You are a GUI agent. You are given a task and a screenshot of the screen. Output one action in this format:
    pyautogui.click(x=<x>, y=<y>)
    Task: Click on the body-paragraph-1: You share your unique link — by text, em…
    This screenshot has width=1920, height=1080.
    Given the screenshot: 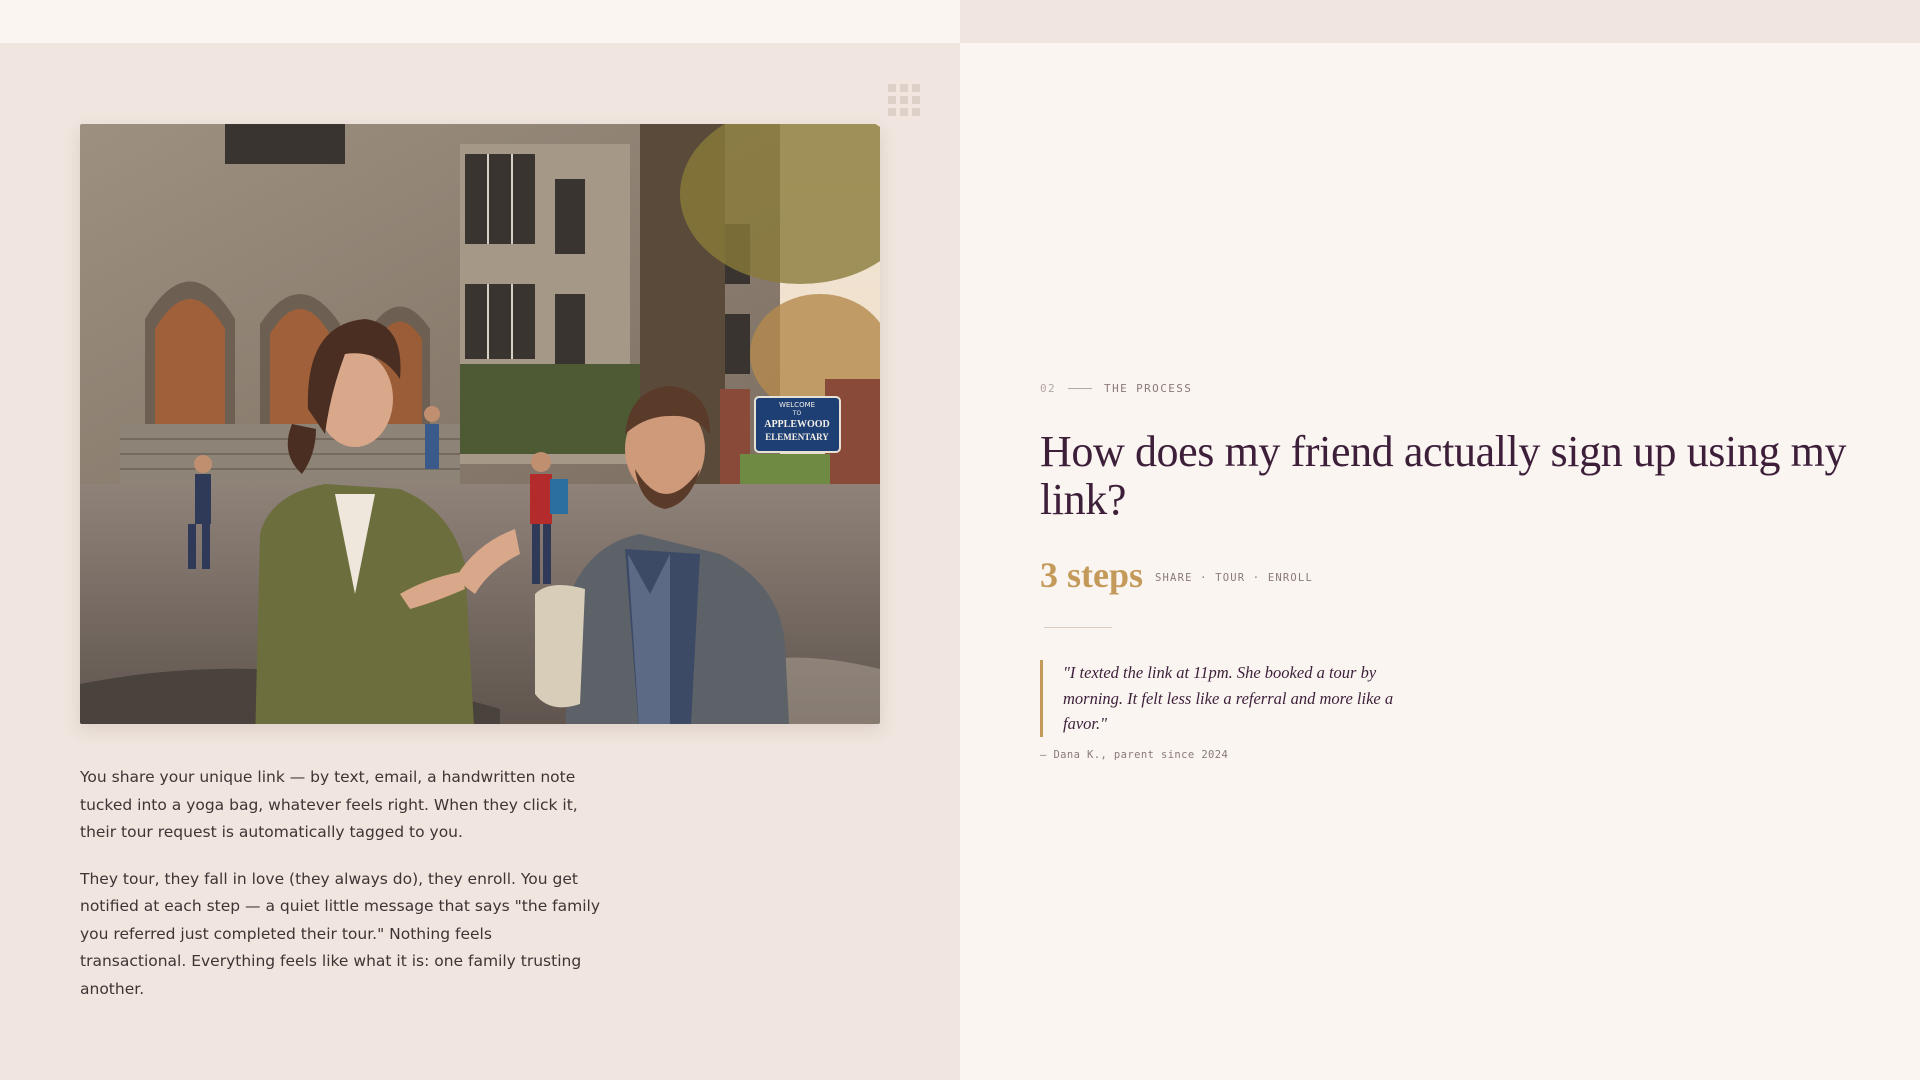 What is the action you would take?
    pyautogui.click(x=329, y=804)
    